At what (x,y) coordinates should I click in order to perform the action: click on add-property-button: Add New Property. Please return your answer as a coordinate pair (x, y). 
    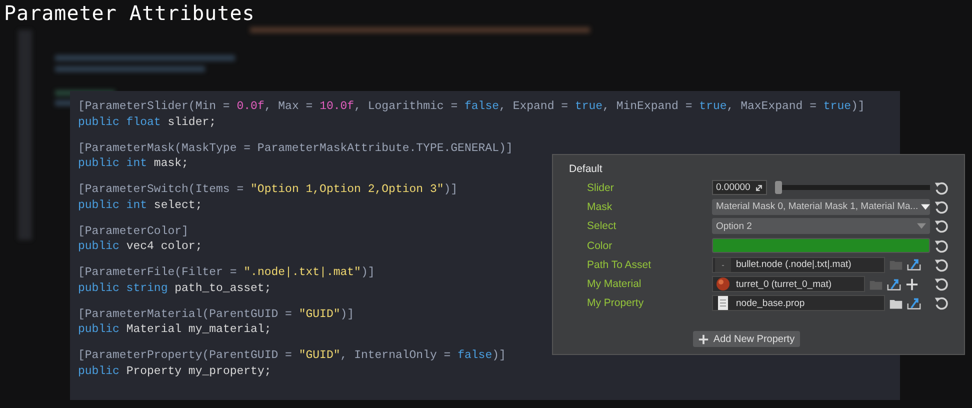
    Looking at the image, I should click on (746, 339).